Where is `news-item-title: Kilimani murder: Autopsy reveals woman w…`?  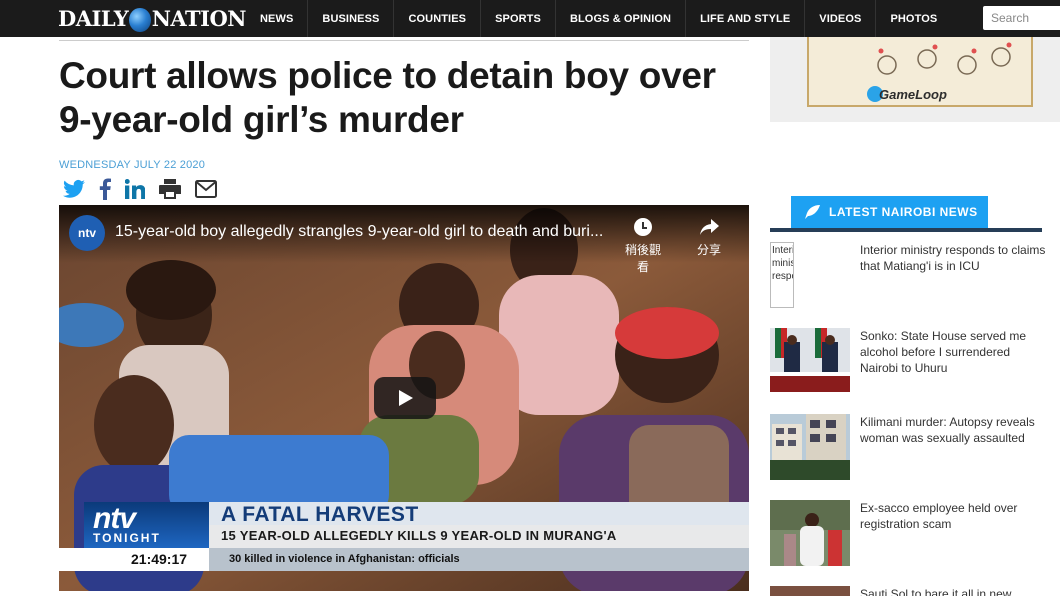
news-item-title: Kilimani murder: Autopsy reveals woman w… is located at coordinates (954, 430).